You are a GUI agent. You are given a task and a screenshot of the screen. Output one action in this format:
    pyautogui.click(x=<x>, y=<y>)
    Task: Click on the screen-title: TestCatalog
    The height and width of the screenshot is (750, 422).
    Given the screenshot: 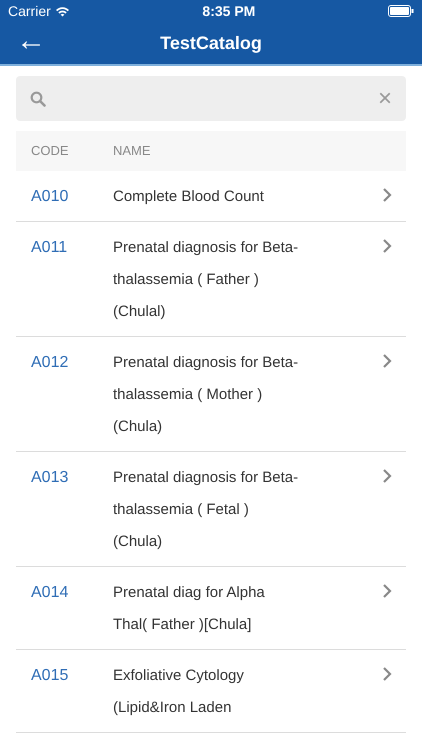 What is the action you would take?
    pyautogui.click(x=211, y=43)
    